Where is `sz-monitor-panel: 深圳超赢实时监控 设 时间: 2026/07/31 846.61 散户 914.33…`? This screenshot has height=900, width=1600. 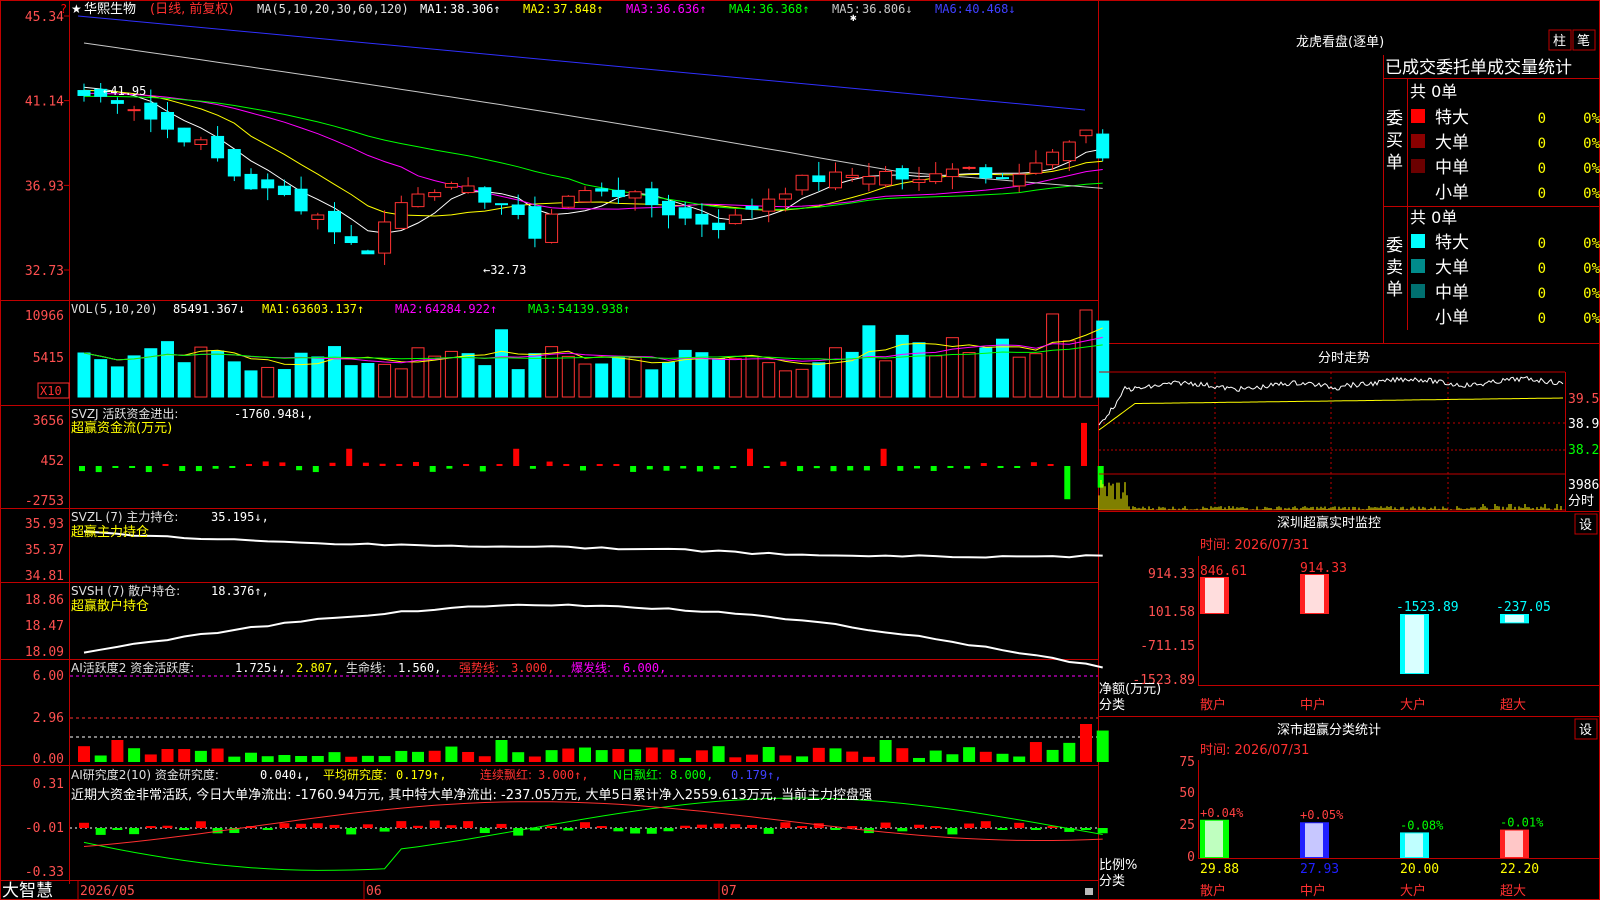 sz-monitor-panel: 深圳超赢实时监控 设 时间: 2026/07/31 846.61 散户 914.33… is located at coordinates (1349, 613).